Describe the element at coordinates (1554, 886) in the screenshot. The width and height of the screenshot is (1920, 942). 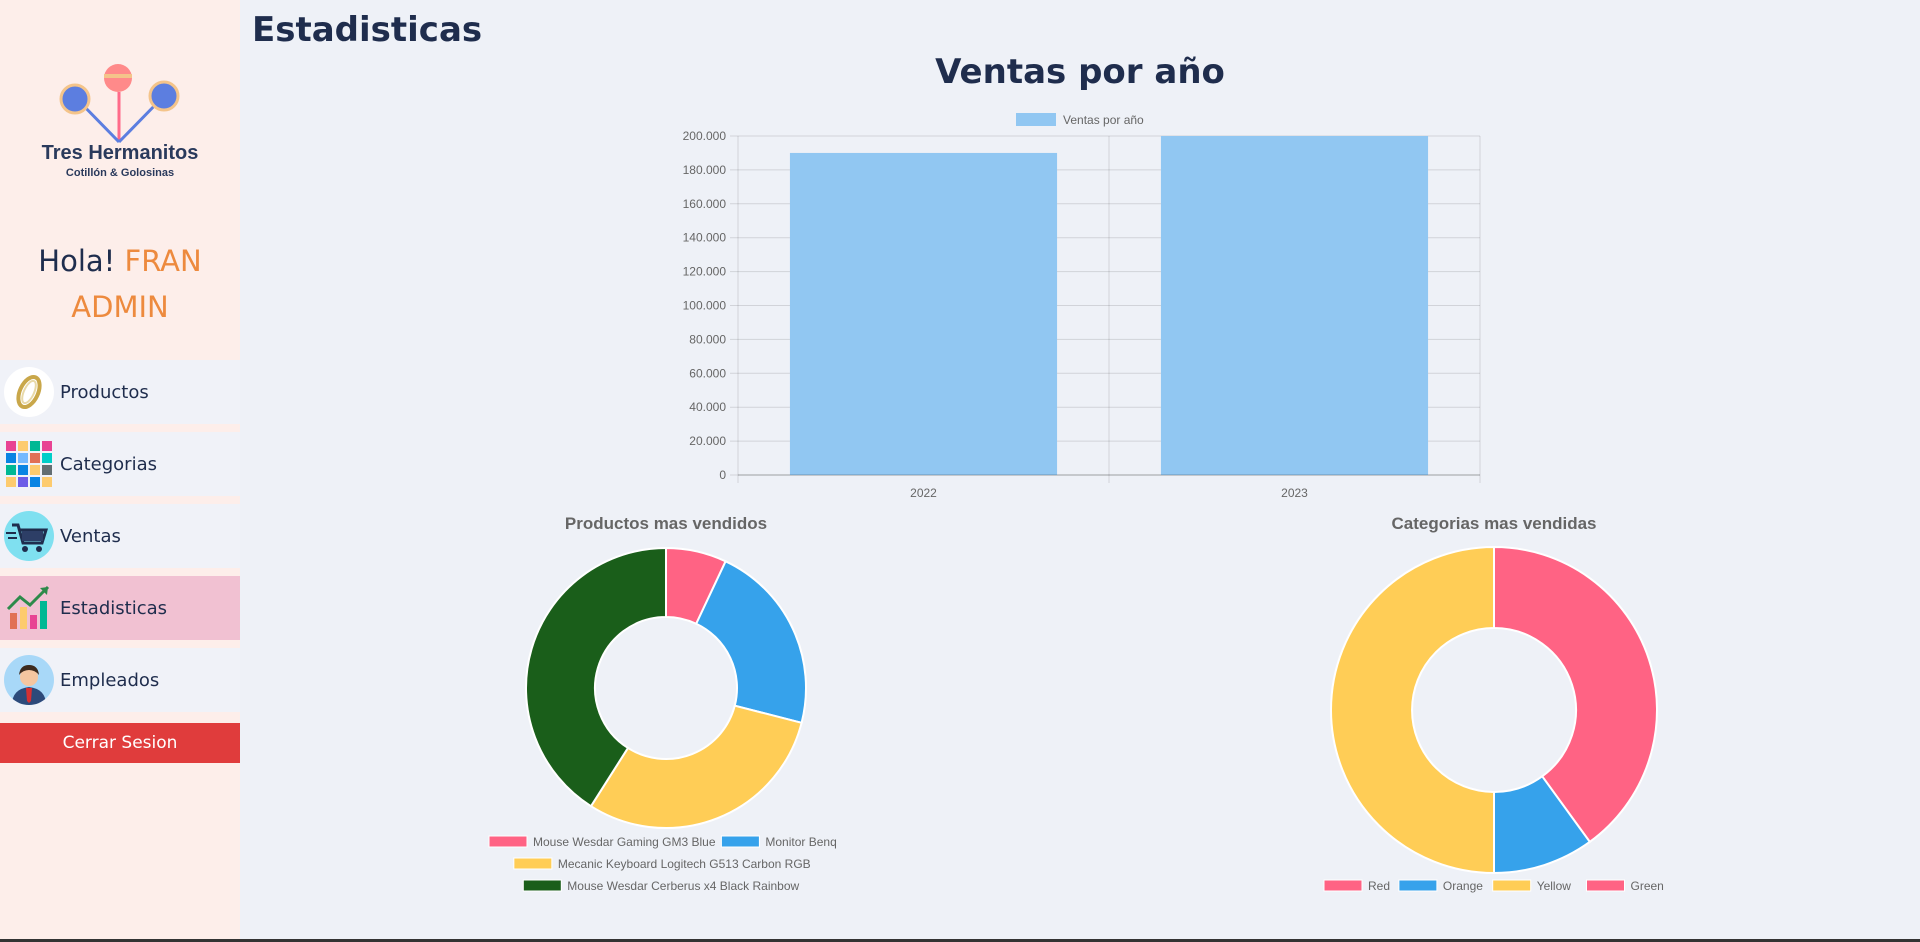
I see `categories-legend-label: Yellow` at that location.